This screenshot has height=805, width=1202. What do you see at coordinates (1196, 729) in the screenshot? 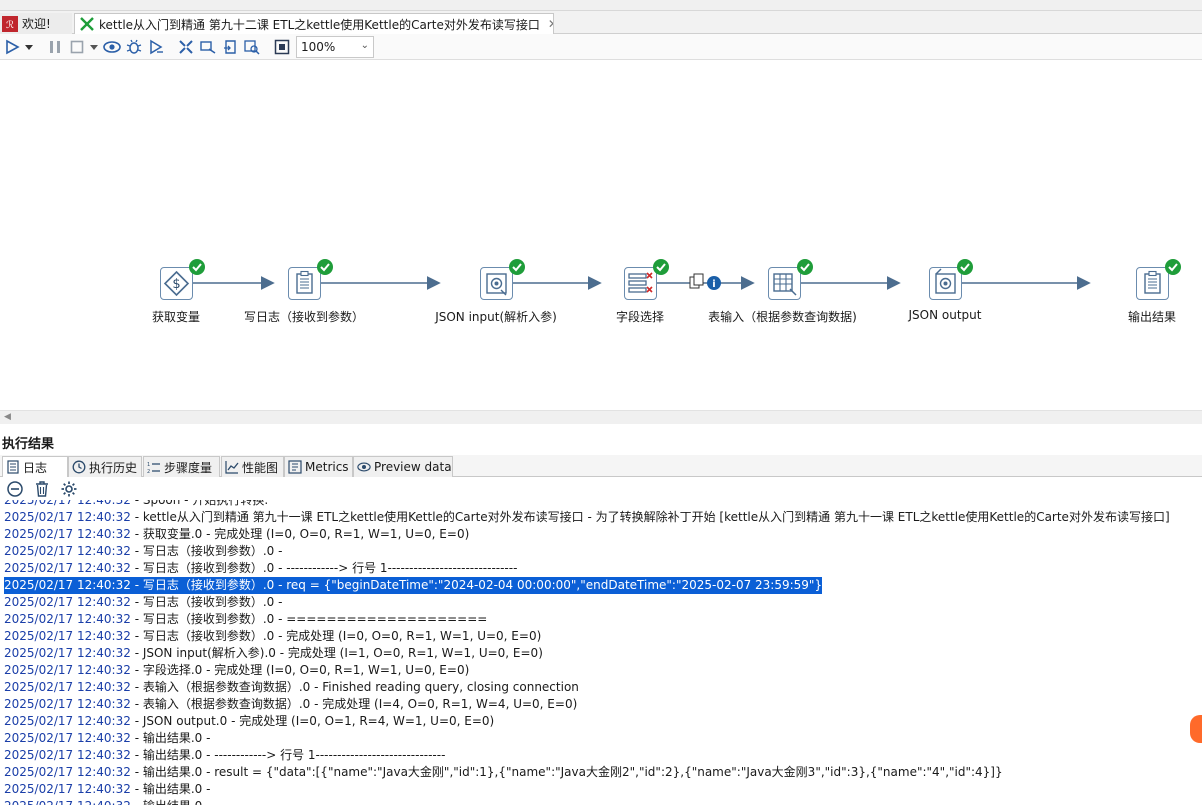
I see `side-floating-badge` at bounding box center [1196, 729].